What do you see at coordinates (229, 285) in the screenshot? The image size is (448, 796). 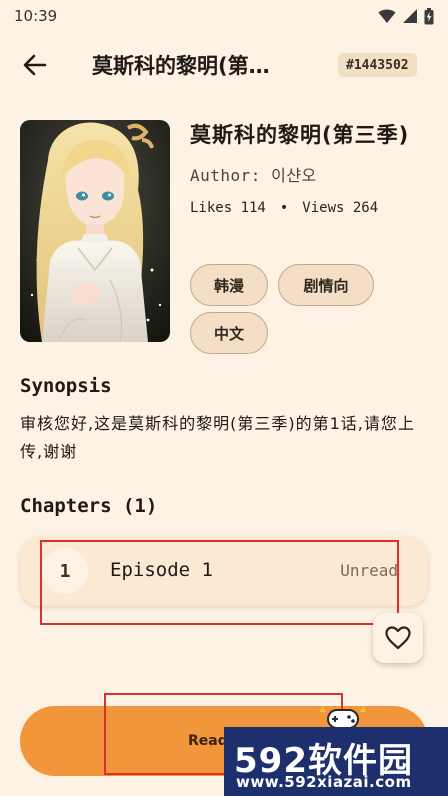 I see `tag-chip: 韩漫` at bounding box center [229, 285].